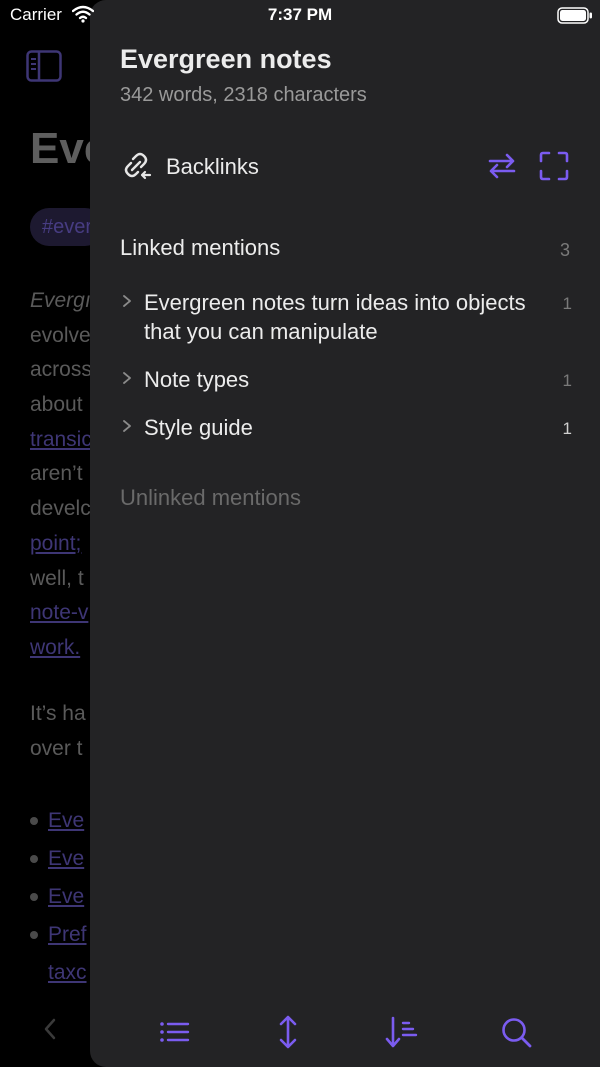 The width and height of the screenshot is (600, 1067). What do you see at coordinates (55, 647) in the screenshot?
I see `note-link: work.` at bounding box center [55, 647].